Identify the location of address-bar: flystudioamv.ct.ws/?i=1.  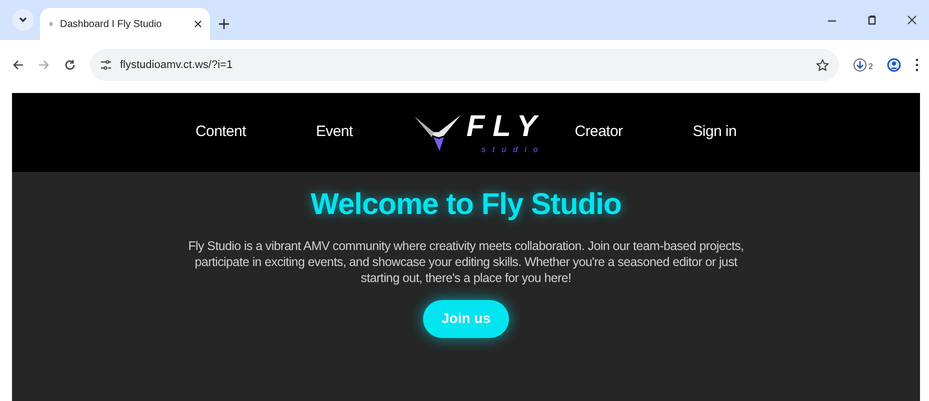
(464, 65).